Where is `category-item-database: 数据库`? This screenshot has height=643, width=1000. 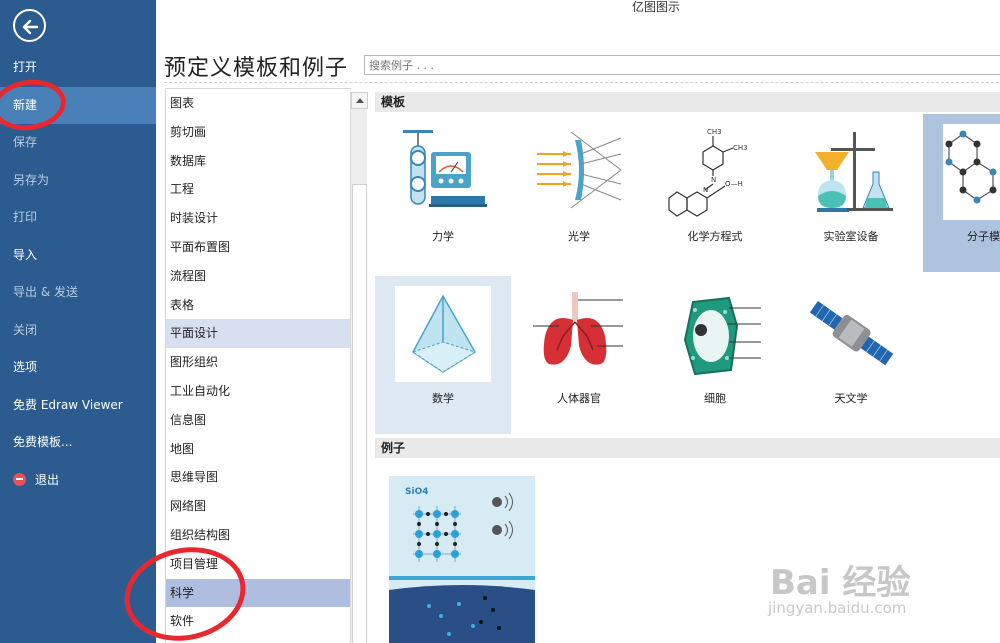
category-item-database: 数据库 is located at coordinates (258, 161).